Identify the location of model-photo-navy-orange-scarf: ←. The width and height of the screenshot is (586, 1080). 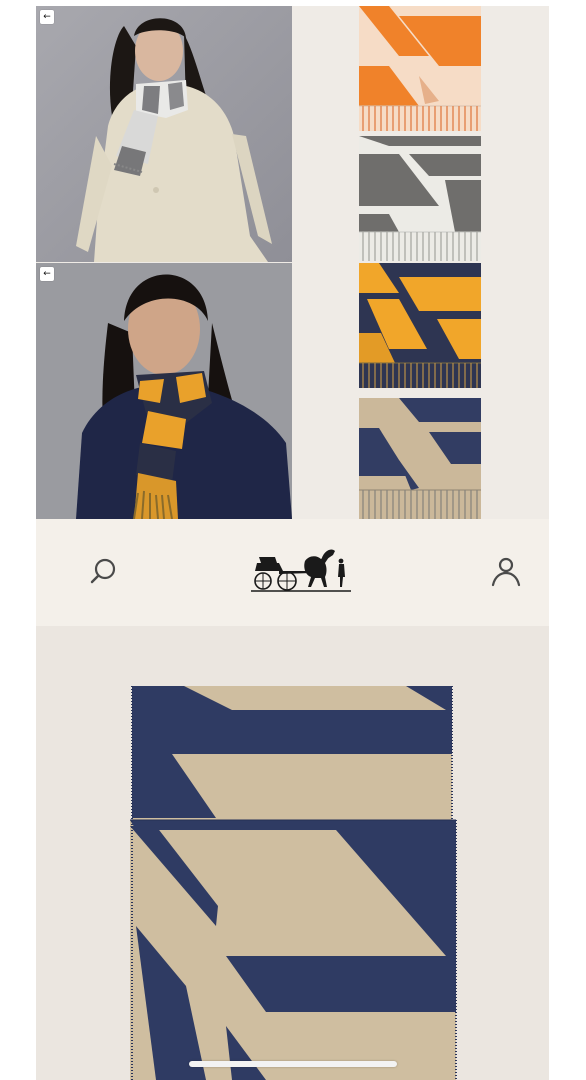
(164, 391).